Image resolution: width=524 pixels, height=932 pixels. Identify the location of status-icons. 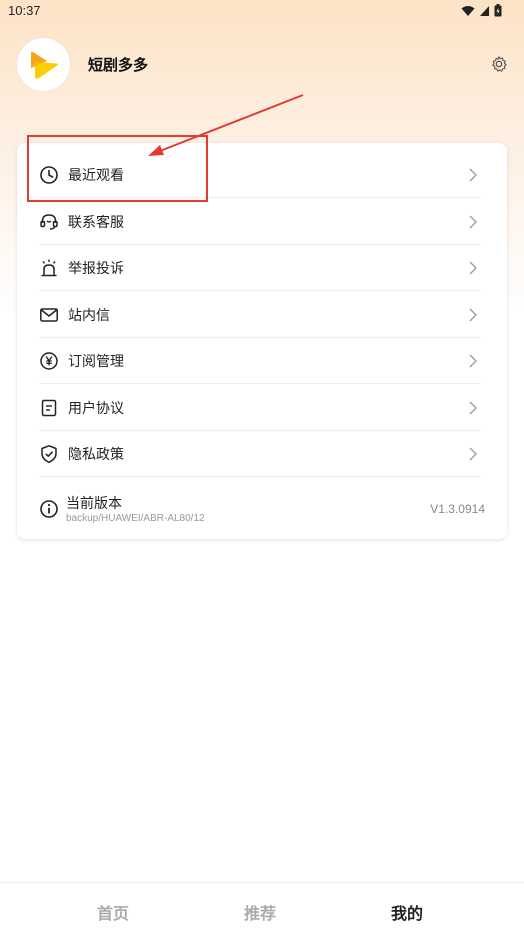
(481, 10).